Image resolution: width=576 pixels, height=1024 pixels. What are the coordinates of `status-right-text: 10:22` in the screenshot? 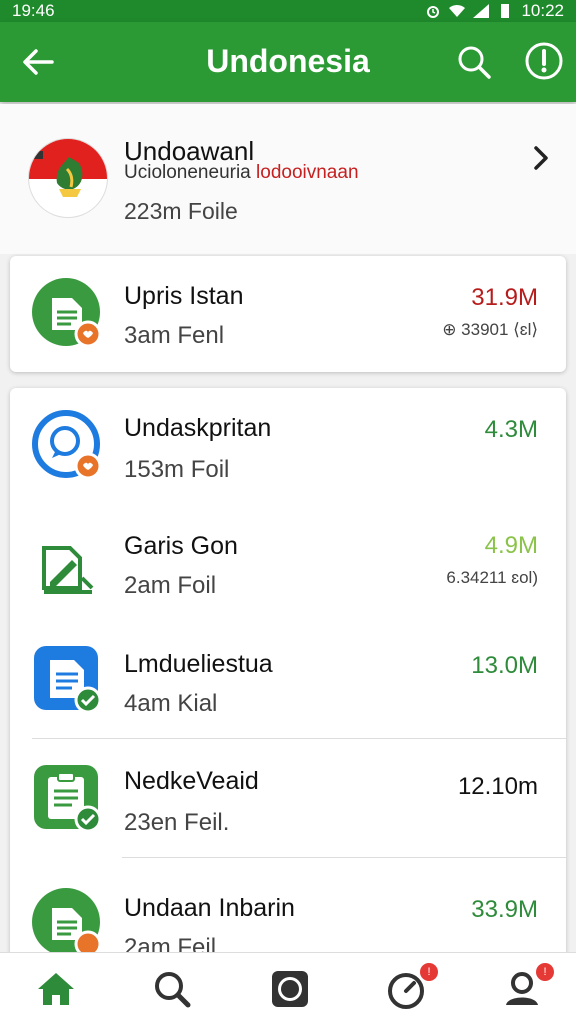 It's located at (542, 10).